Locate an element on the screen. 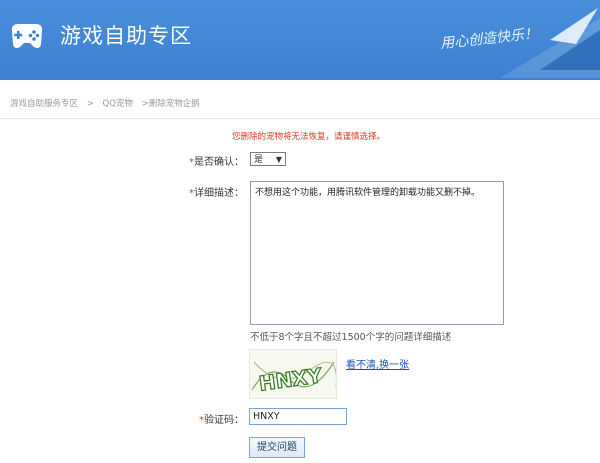 The width and height of the screenshot is (600, 463). code-label-text: 验证码： is located at coordinates (224, 420).